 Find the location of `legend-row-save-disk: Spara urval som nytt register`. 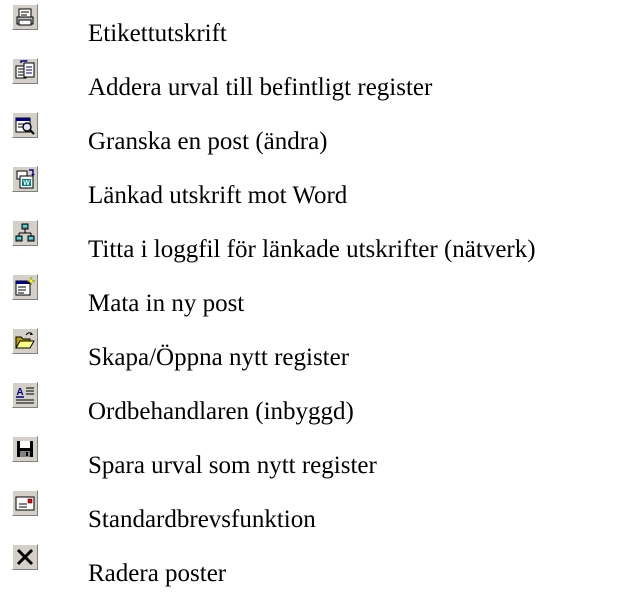

legend-row-save-disk: Spara urval som nytt register is located at coordinates (308, 463).